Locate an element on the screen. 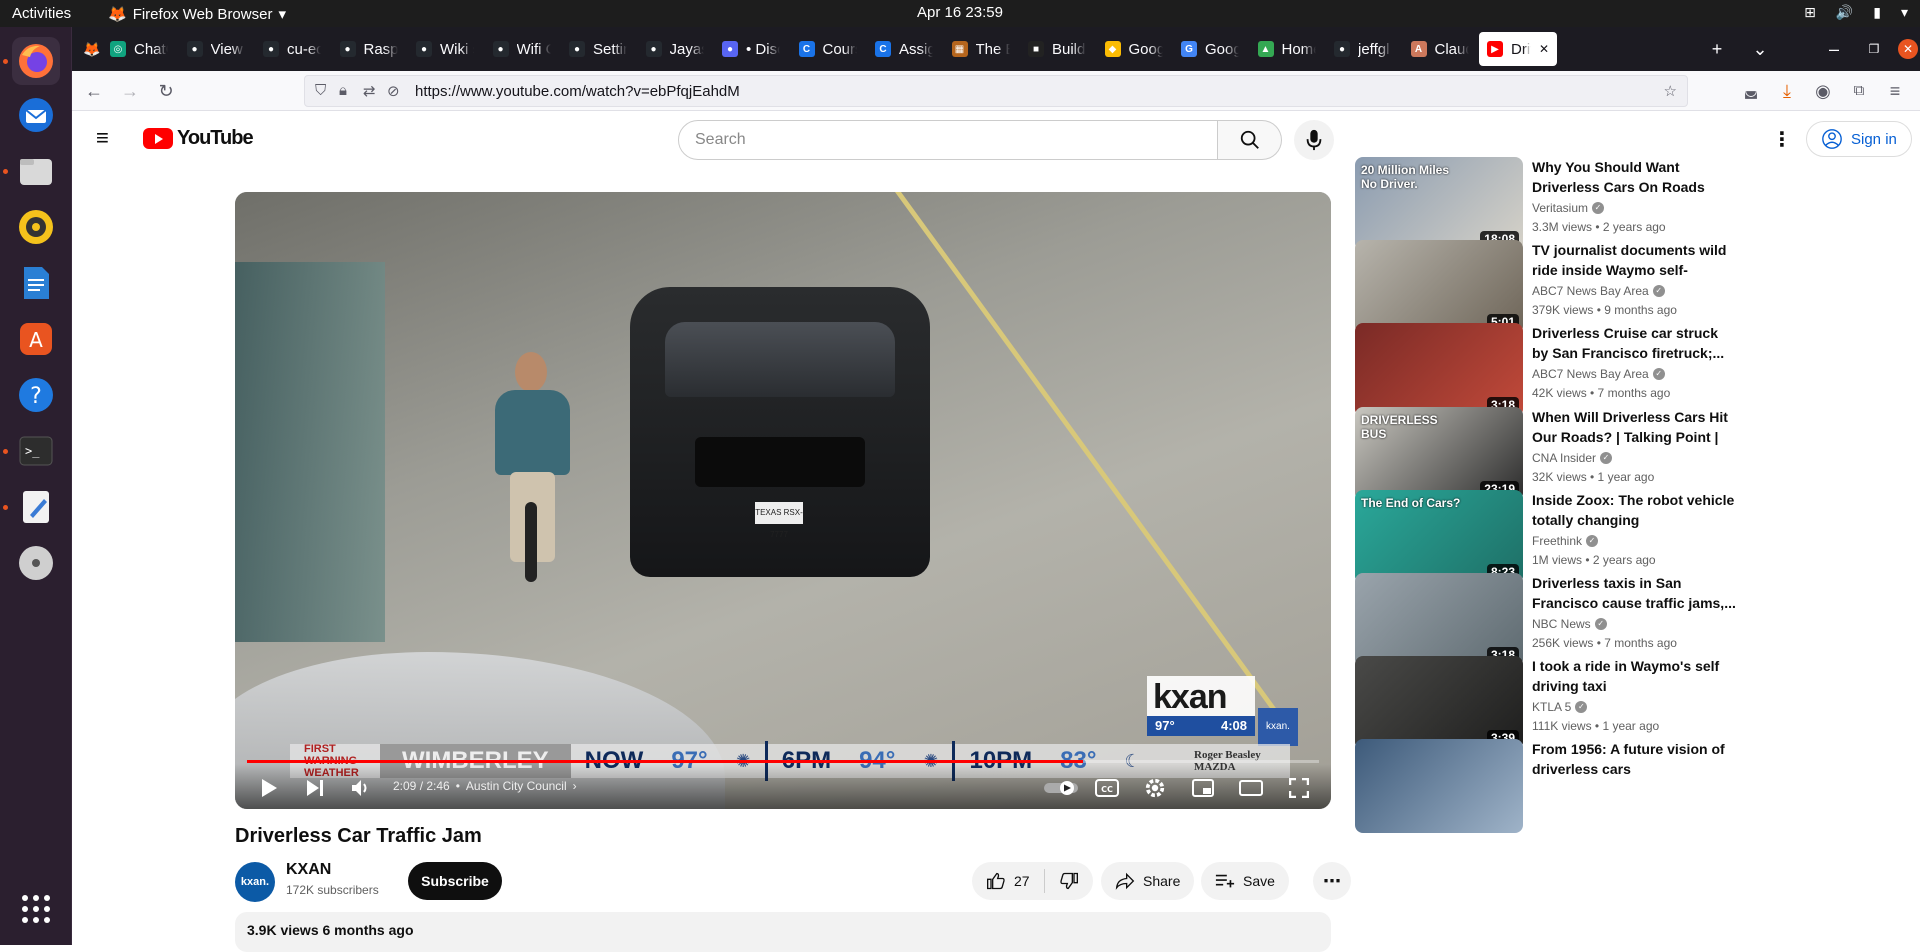  tab-6: ● Settin is located at coordinates (598, 49).